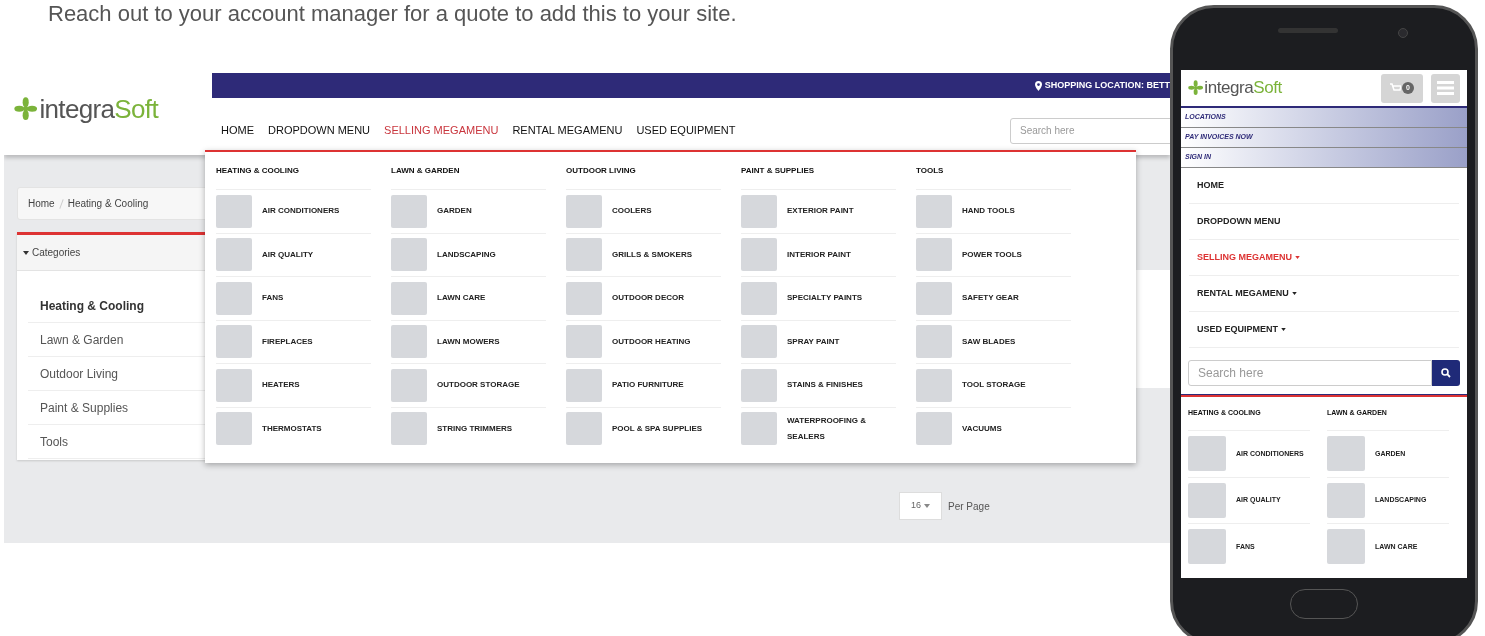 The height and width of the screenshot is (636, 1485). Describe the element at coordinates (1395, 88) in the screenshot. I see `cart-icon` at that location.